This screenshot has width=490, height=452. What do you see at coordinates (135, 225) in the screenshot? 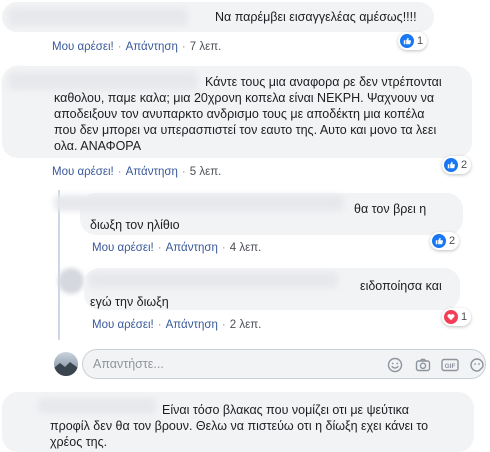
I see `comment-text: διωξη τον ηλίθιο` at bounding box center [135, 225].